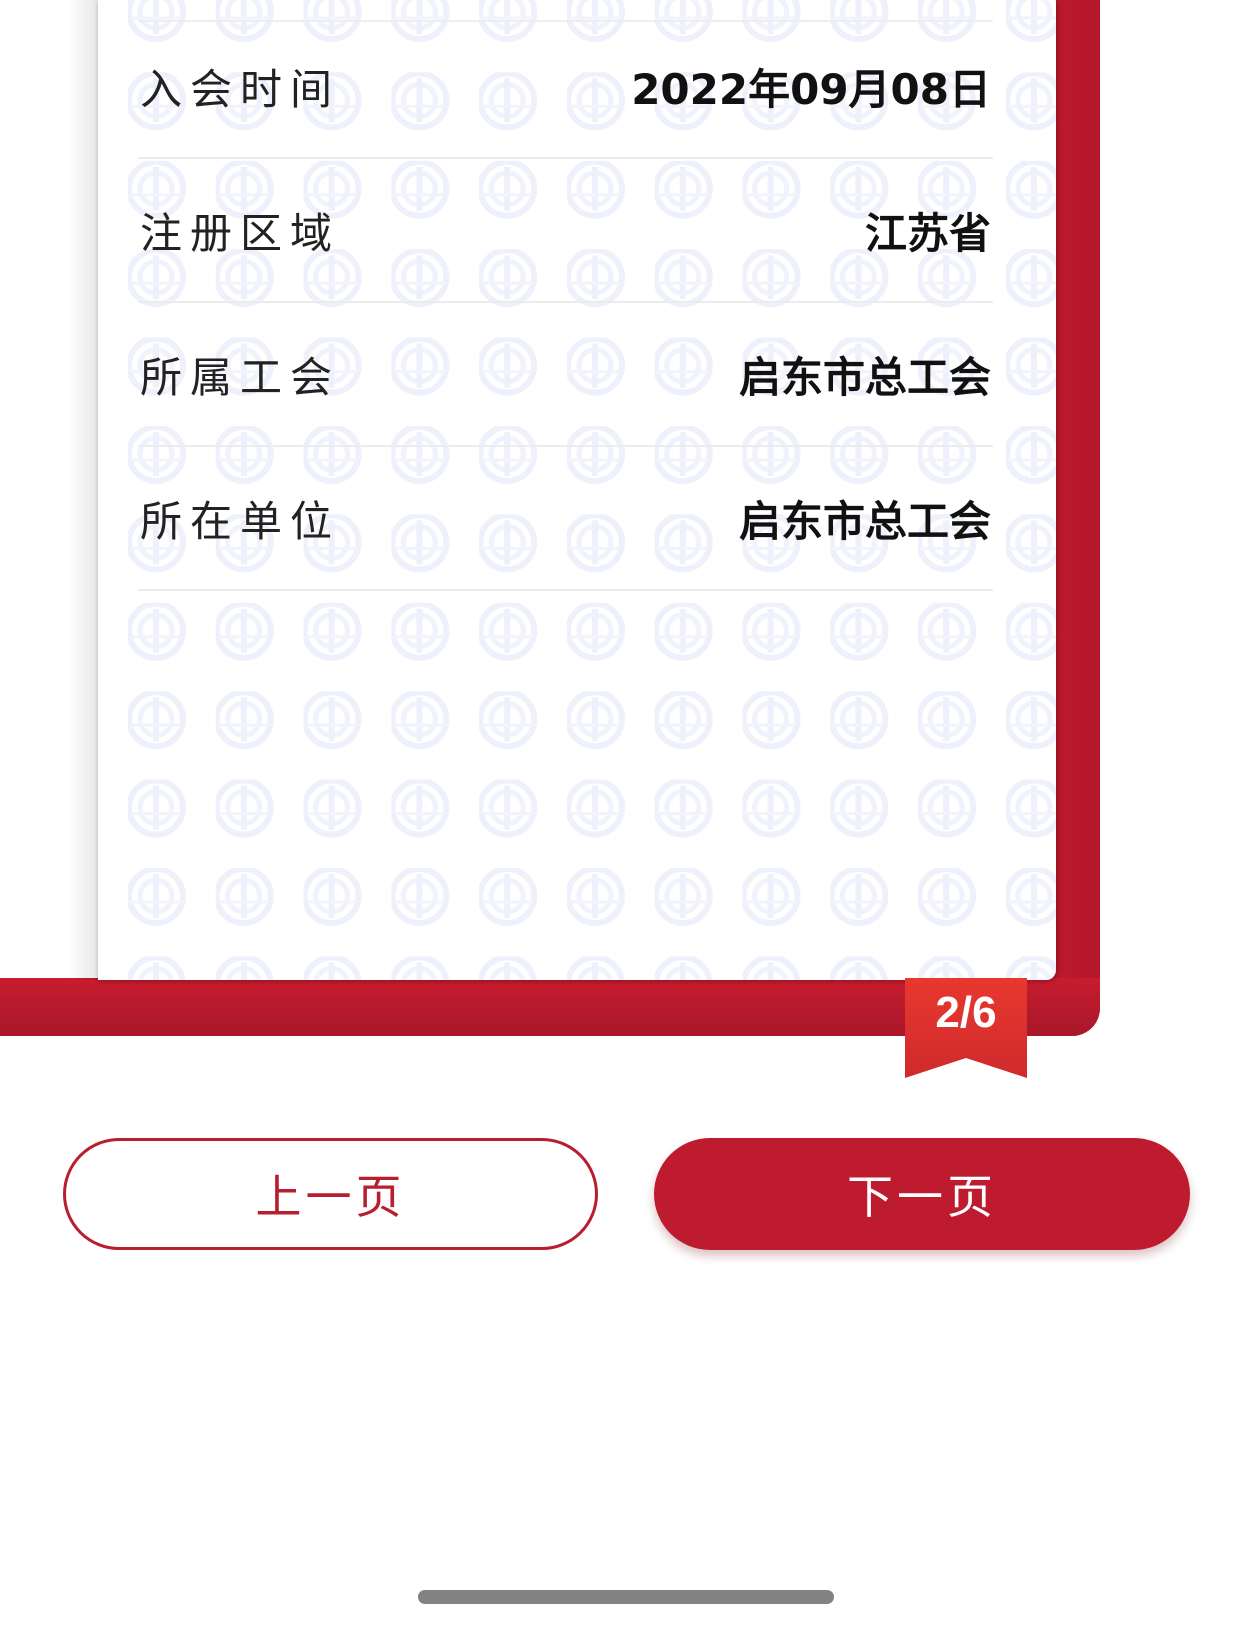 This screenshot has width=1246, height=1644. I want to click on row-value: 2022年09月08日, so click(811, 89).